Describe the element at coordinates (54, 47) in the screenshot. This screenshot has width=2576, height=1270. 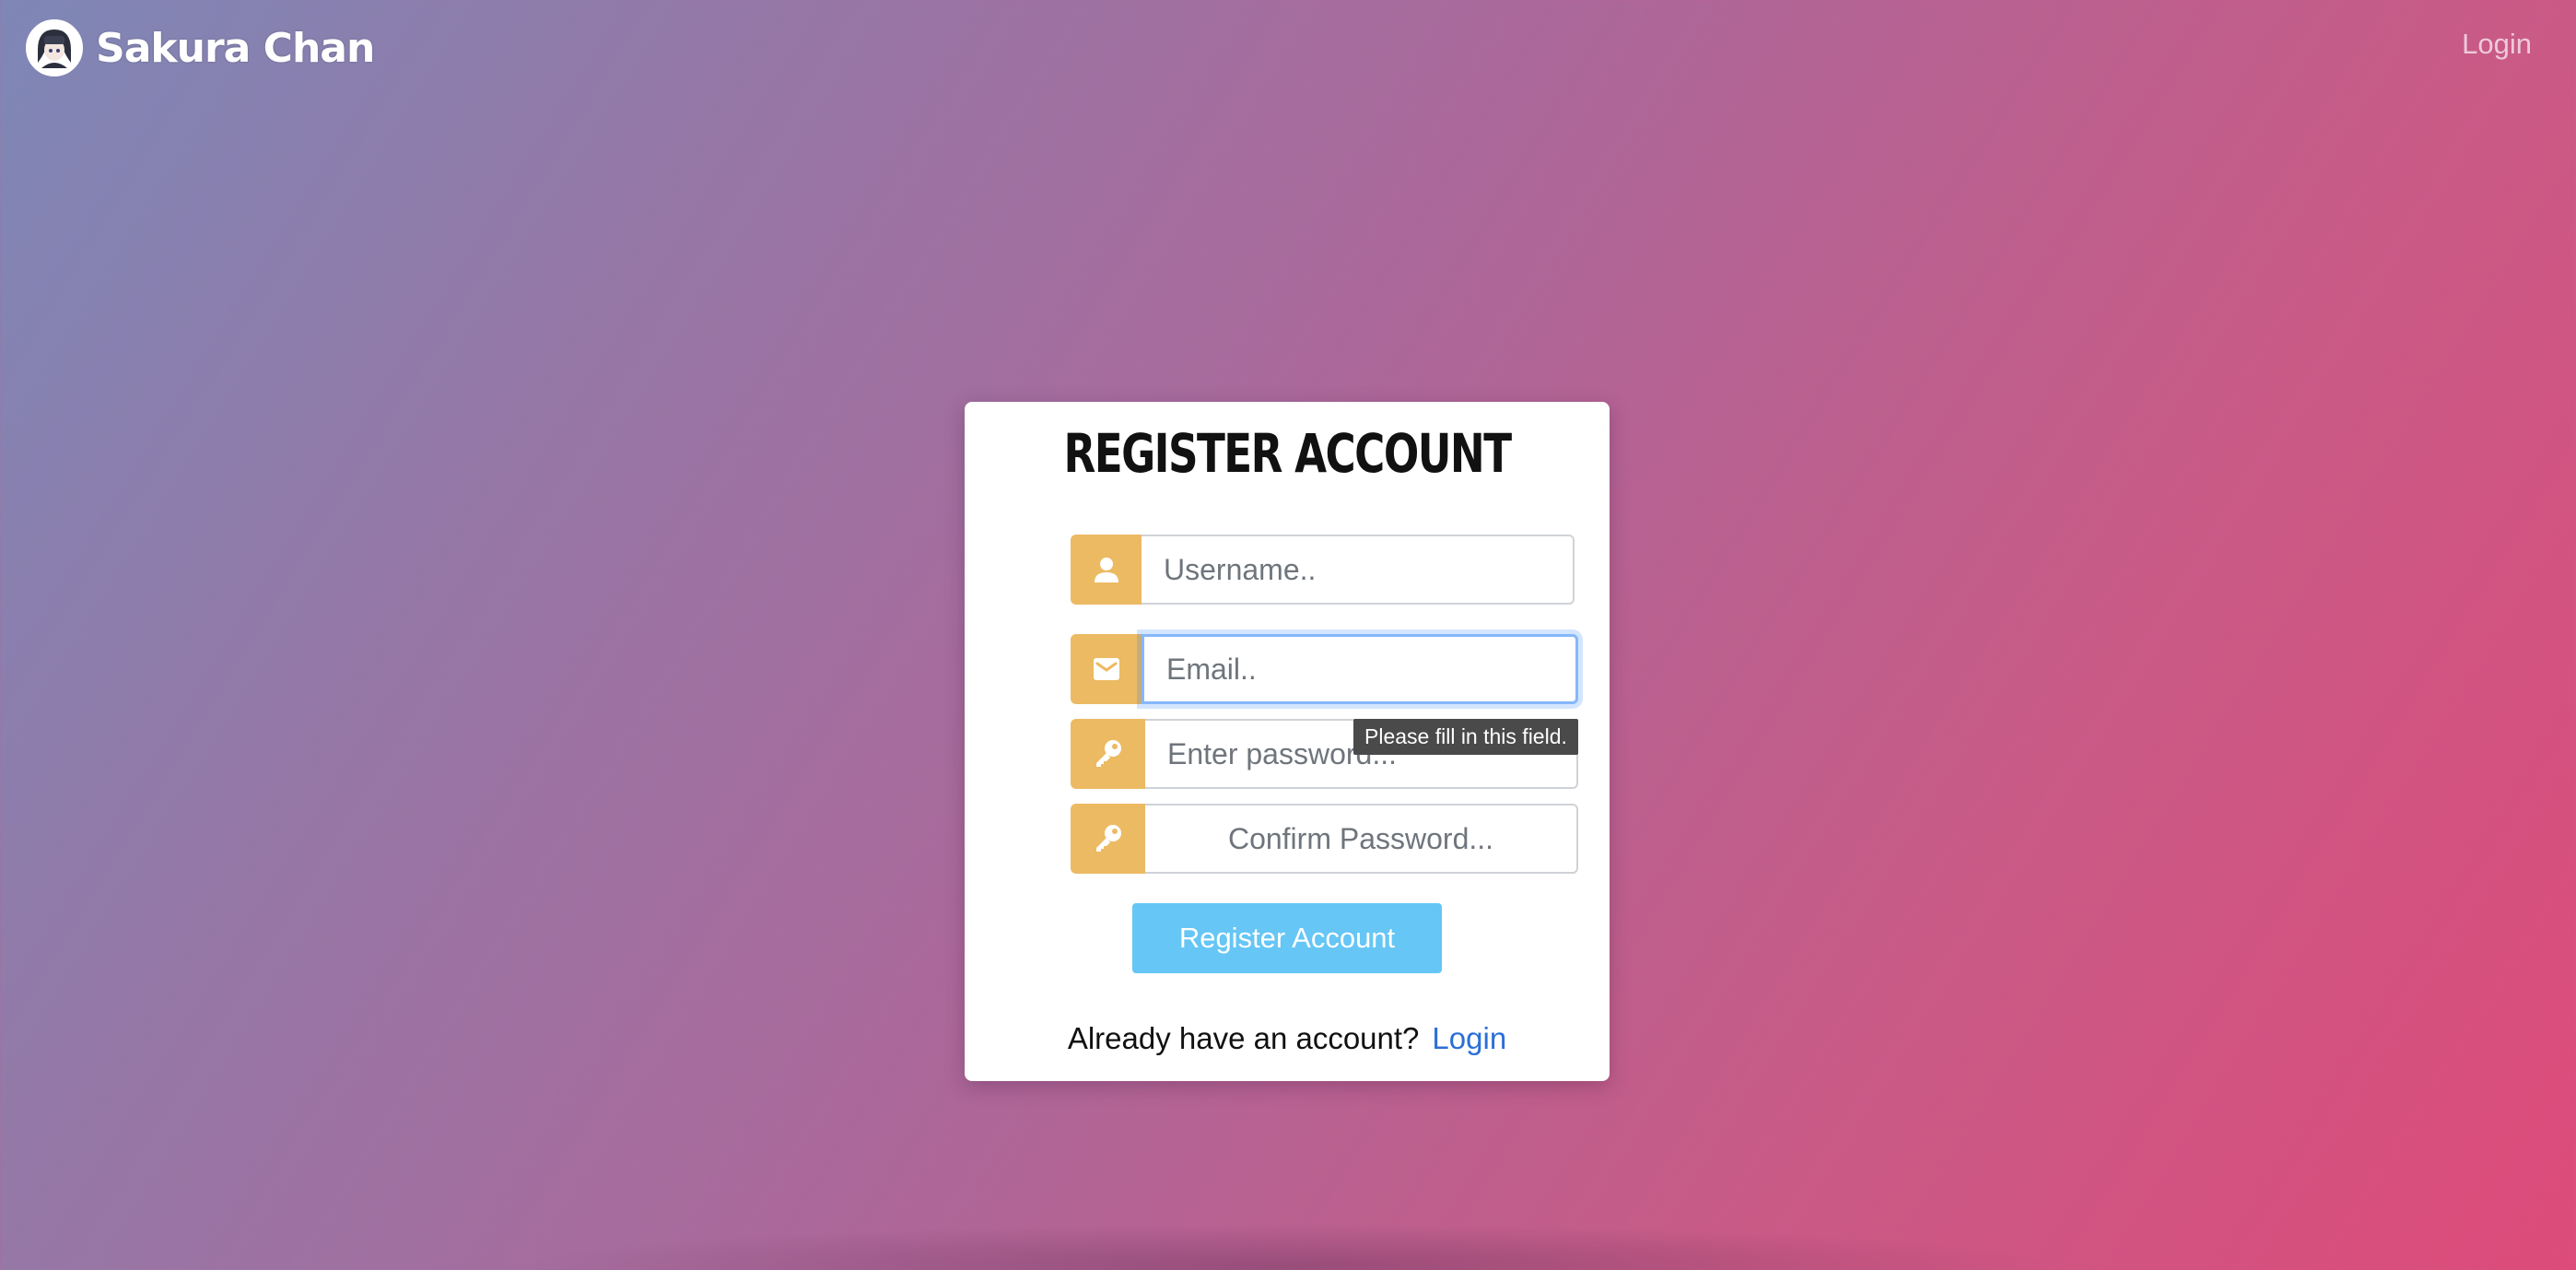
I see `anime-avatar-icon` at that location.